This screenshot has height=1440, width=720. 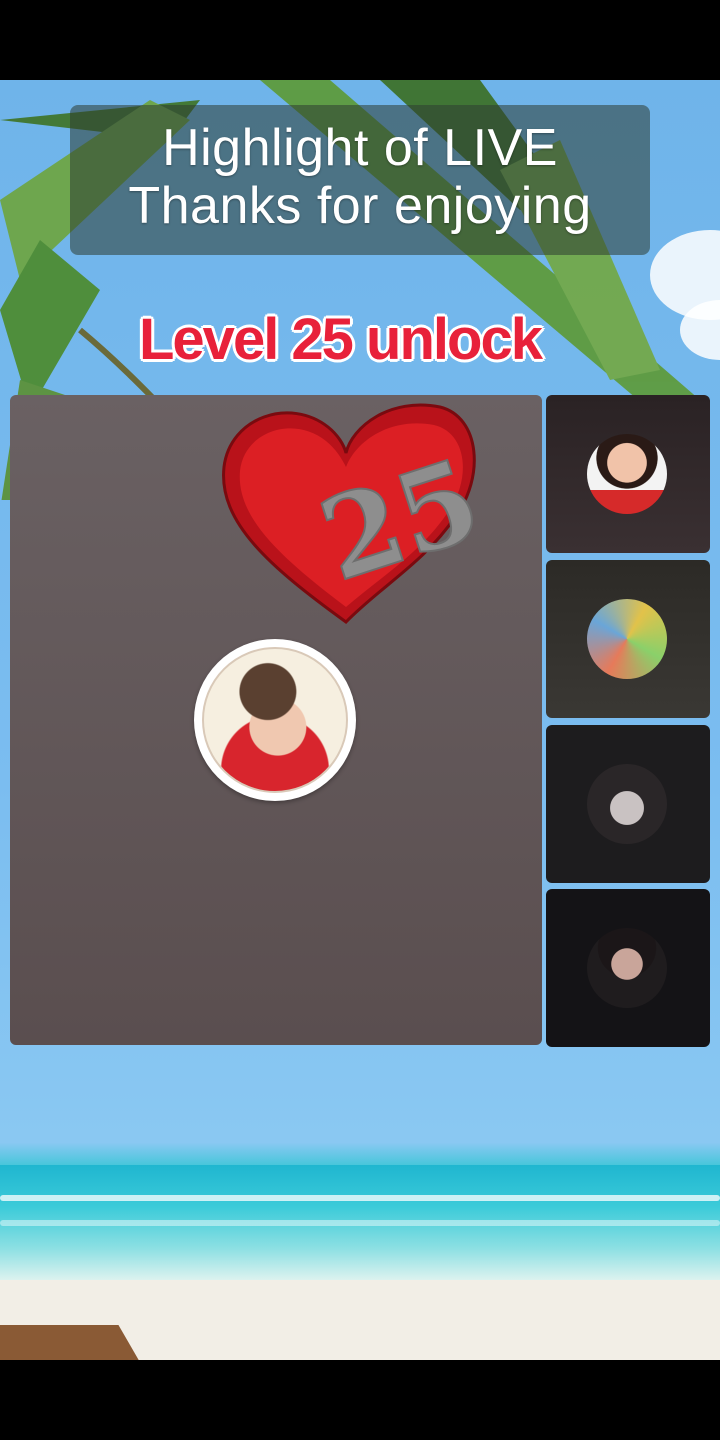 What do you see at coordinates (352, 513) in the screenshot?
I see `heart-icon: 25` at bounding box center [352, 513].